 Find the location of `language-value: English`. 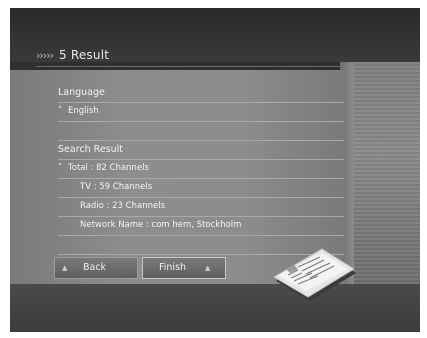

language-value: English is located at coordinates (83, 111).